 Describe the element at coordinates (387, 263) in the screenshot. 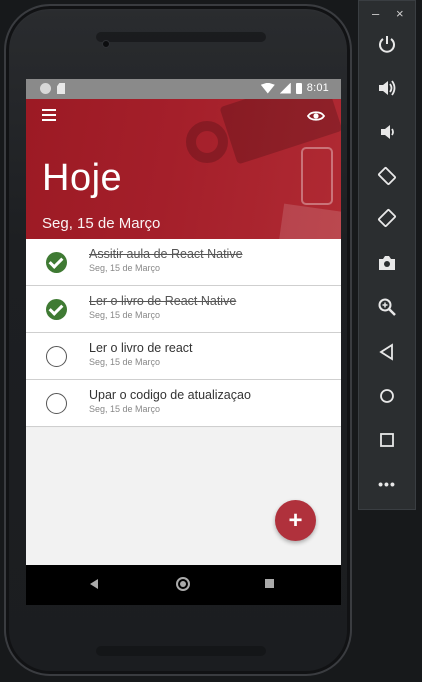

I see `camera-screenshot-icon` at that location.